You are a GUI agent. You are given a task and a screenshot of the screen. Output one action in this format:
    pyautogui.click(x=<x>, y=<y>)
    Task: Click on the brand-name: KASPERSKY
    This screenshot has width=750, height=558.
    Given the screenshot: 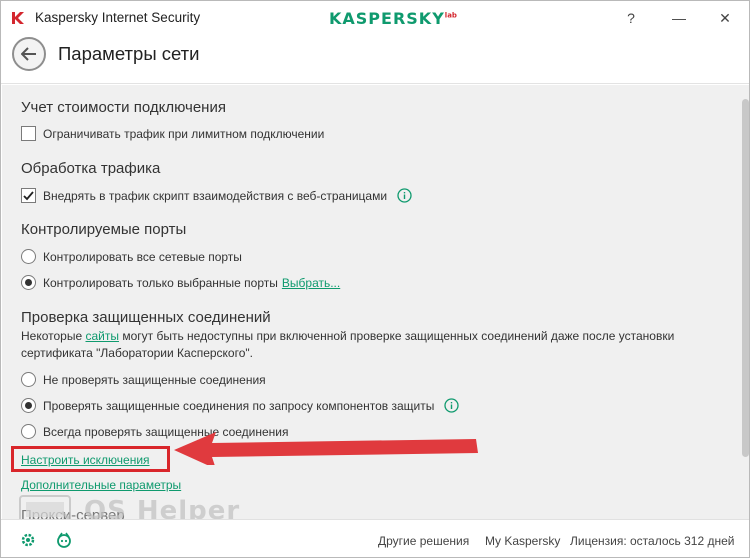 What is the action you would take?
    pyautogui.click(x=387, y=18)
    